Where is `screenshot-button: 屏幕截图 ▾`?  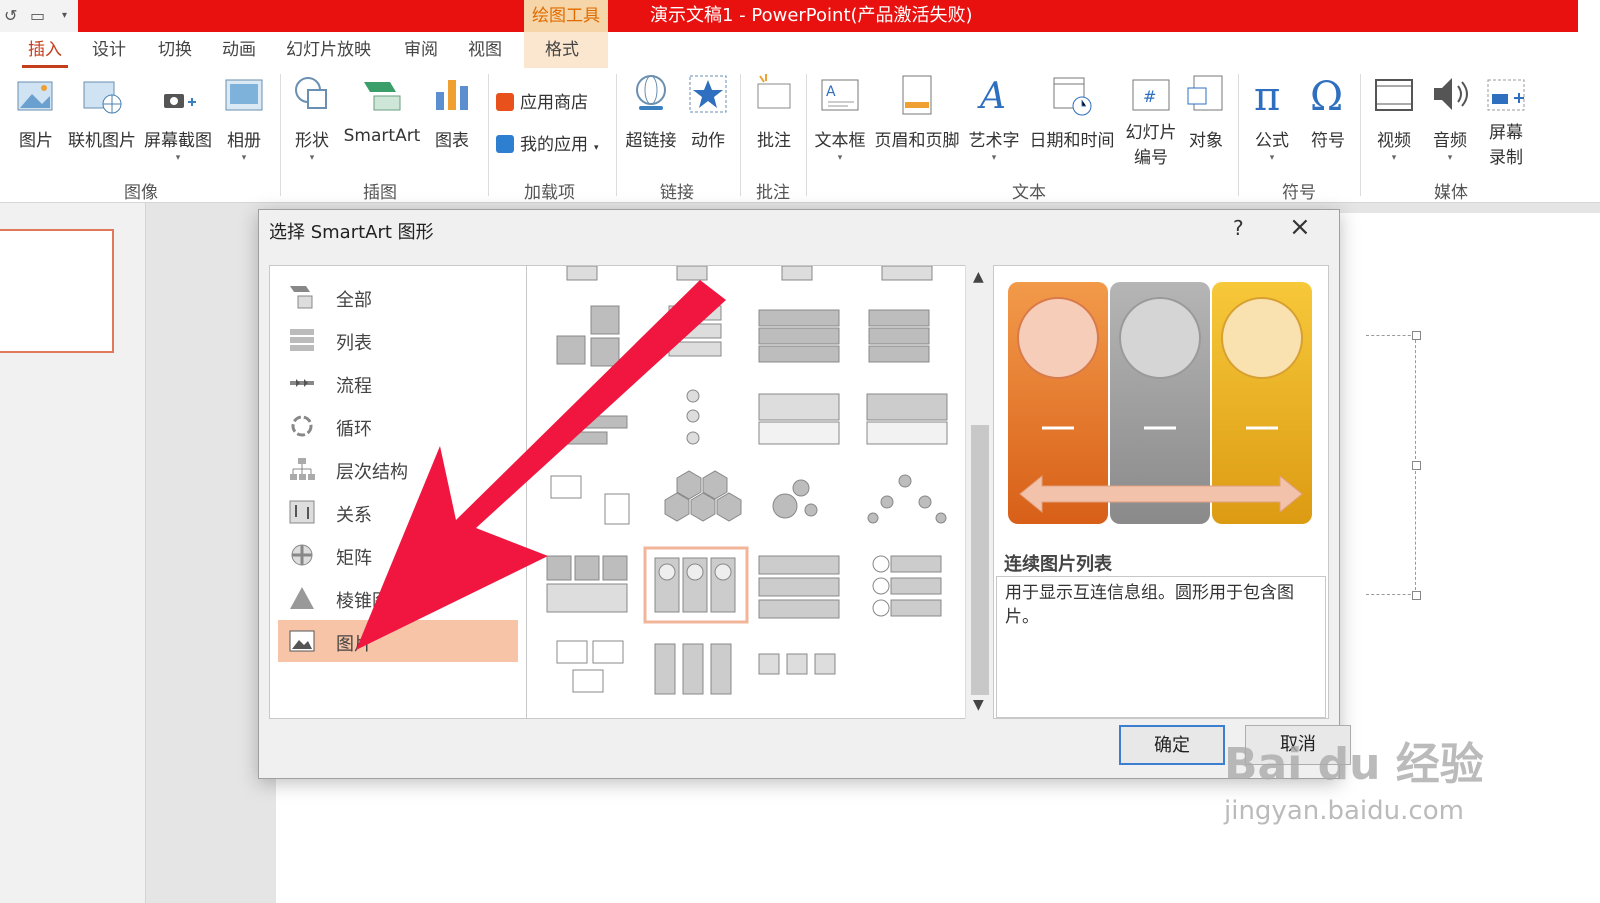 screenshot-button: 屏幕截图 ▾ is located at coordinates (178, 117).